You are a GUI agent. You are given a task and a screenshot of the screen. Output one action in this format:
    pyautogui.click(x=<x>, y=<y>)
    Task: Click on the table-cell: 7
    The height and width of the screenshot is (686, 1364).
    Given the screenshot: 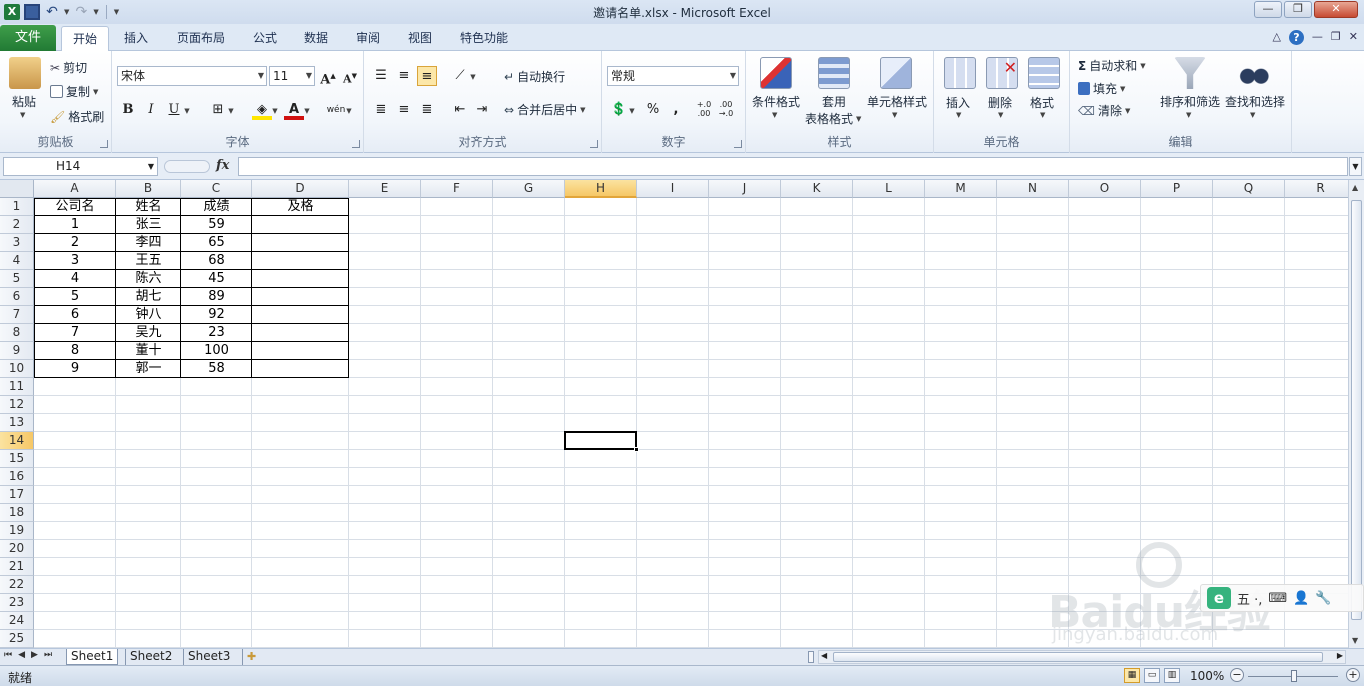 What is the action you would take?
    pyautogui.click(x=75, y=333)
    